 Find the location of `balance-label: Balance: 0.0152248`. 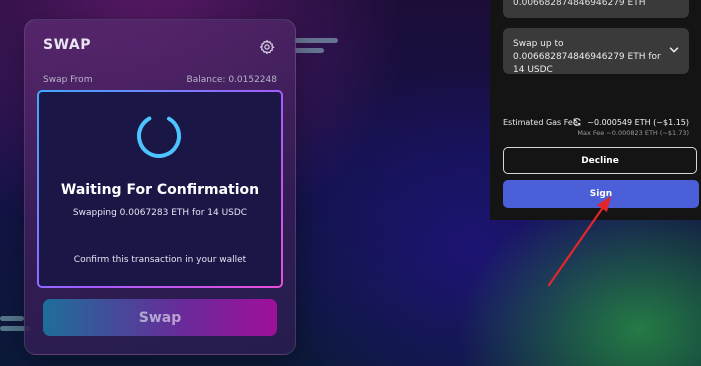

balance-label: Balance: 0.0152248 is located at coordinates (231, 80).